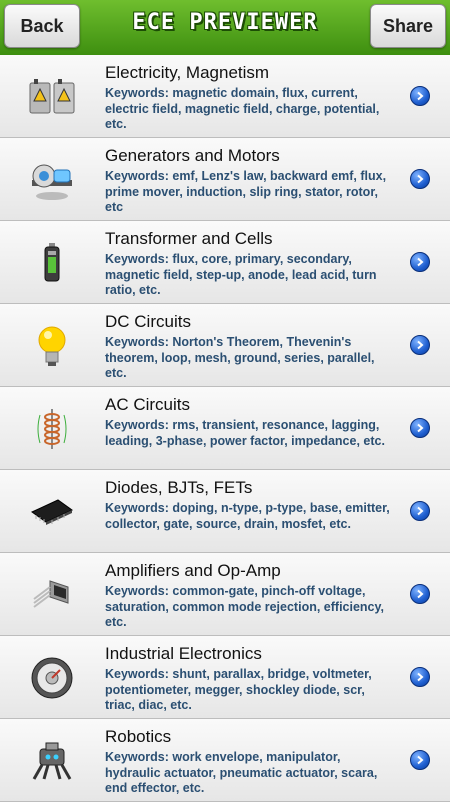 The height and width of the screenshot is (802, 450). Describe the element at coordinates (192, 155) in the screenshot. I see `topic-title: Generators and Motors` at that location.